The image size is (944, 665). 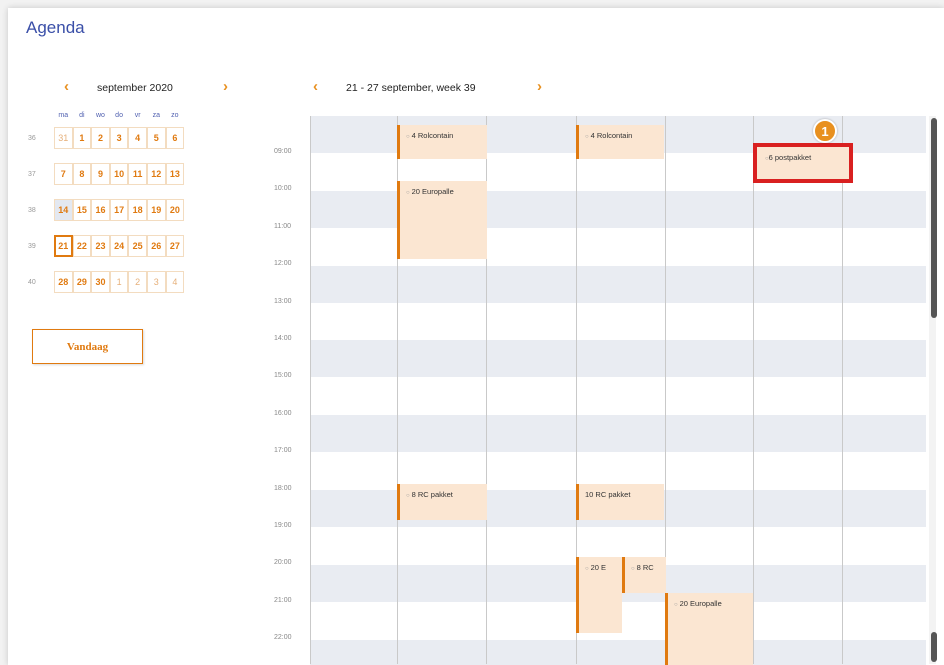 What do you see at coordinates (175, 174) in the screenshot?
I see `mini-calendar-day: 13` at bounding box center [175, 174].